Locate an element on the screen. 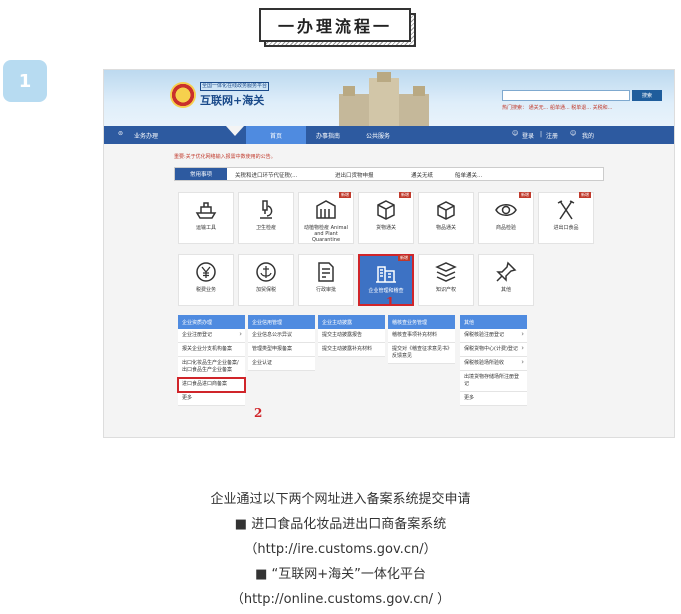 The image size is (681, 614). service-tile-label: 税费业务 is located at coordinates (205, 290).